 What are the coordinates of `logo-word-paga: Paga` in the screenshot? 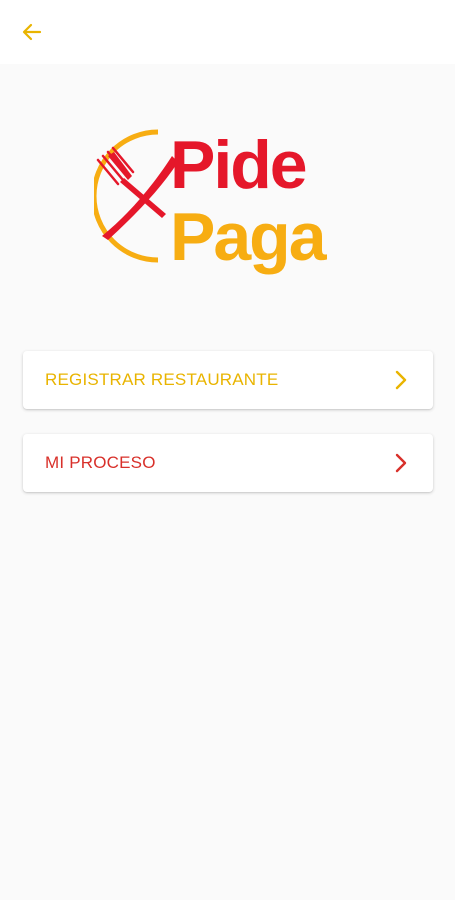 It's located at (249, 237).